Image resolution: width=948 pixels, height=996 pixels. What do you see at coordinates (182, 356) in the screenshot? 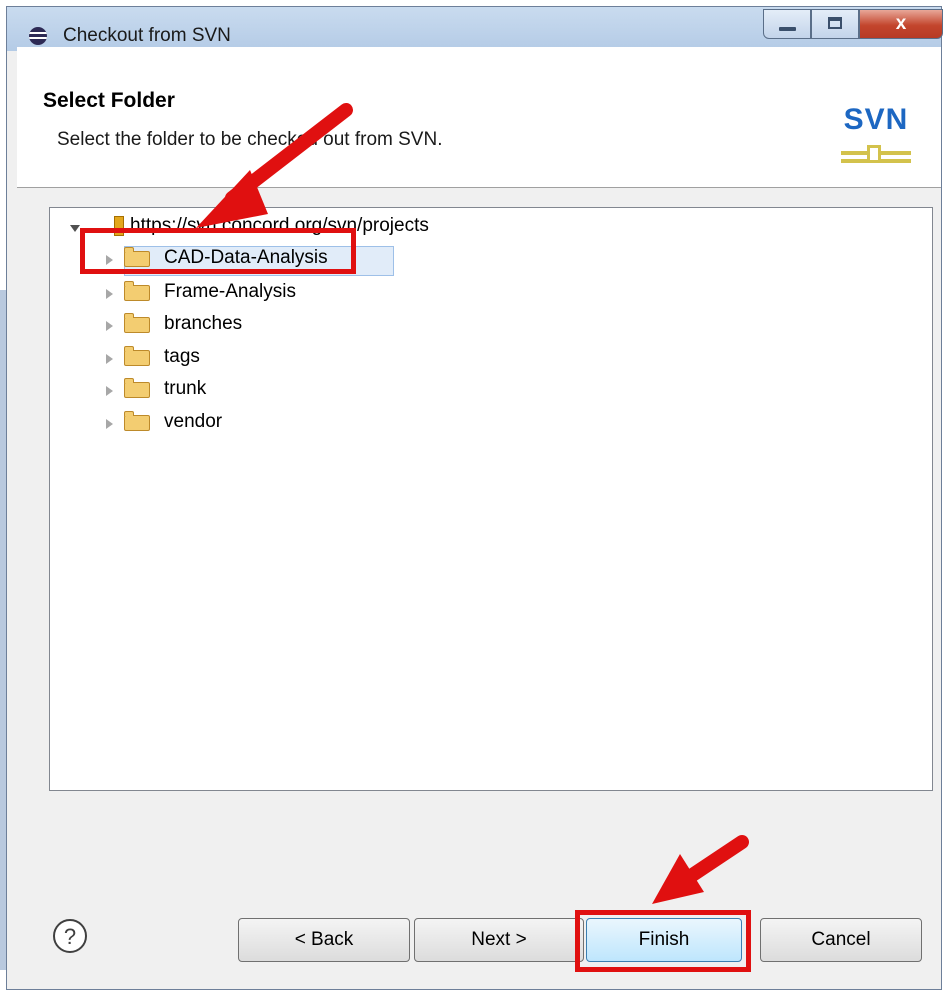
I see `tree-item-label: tags` at bounding box center [182, 356].